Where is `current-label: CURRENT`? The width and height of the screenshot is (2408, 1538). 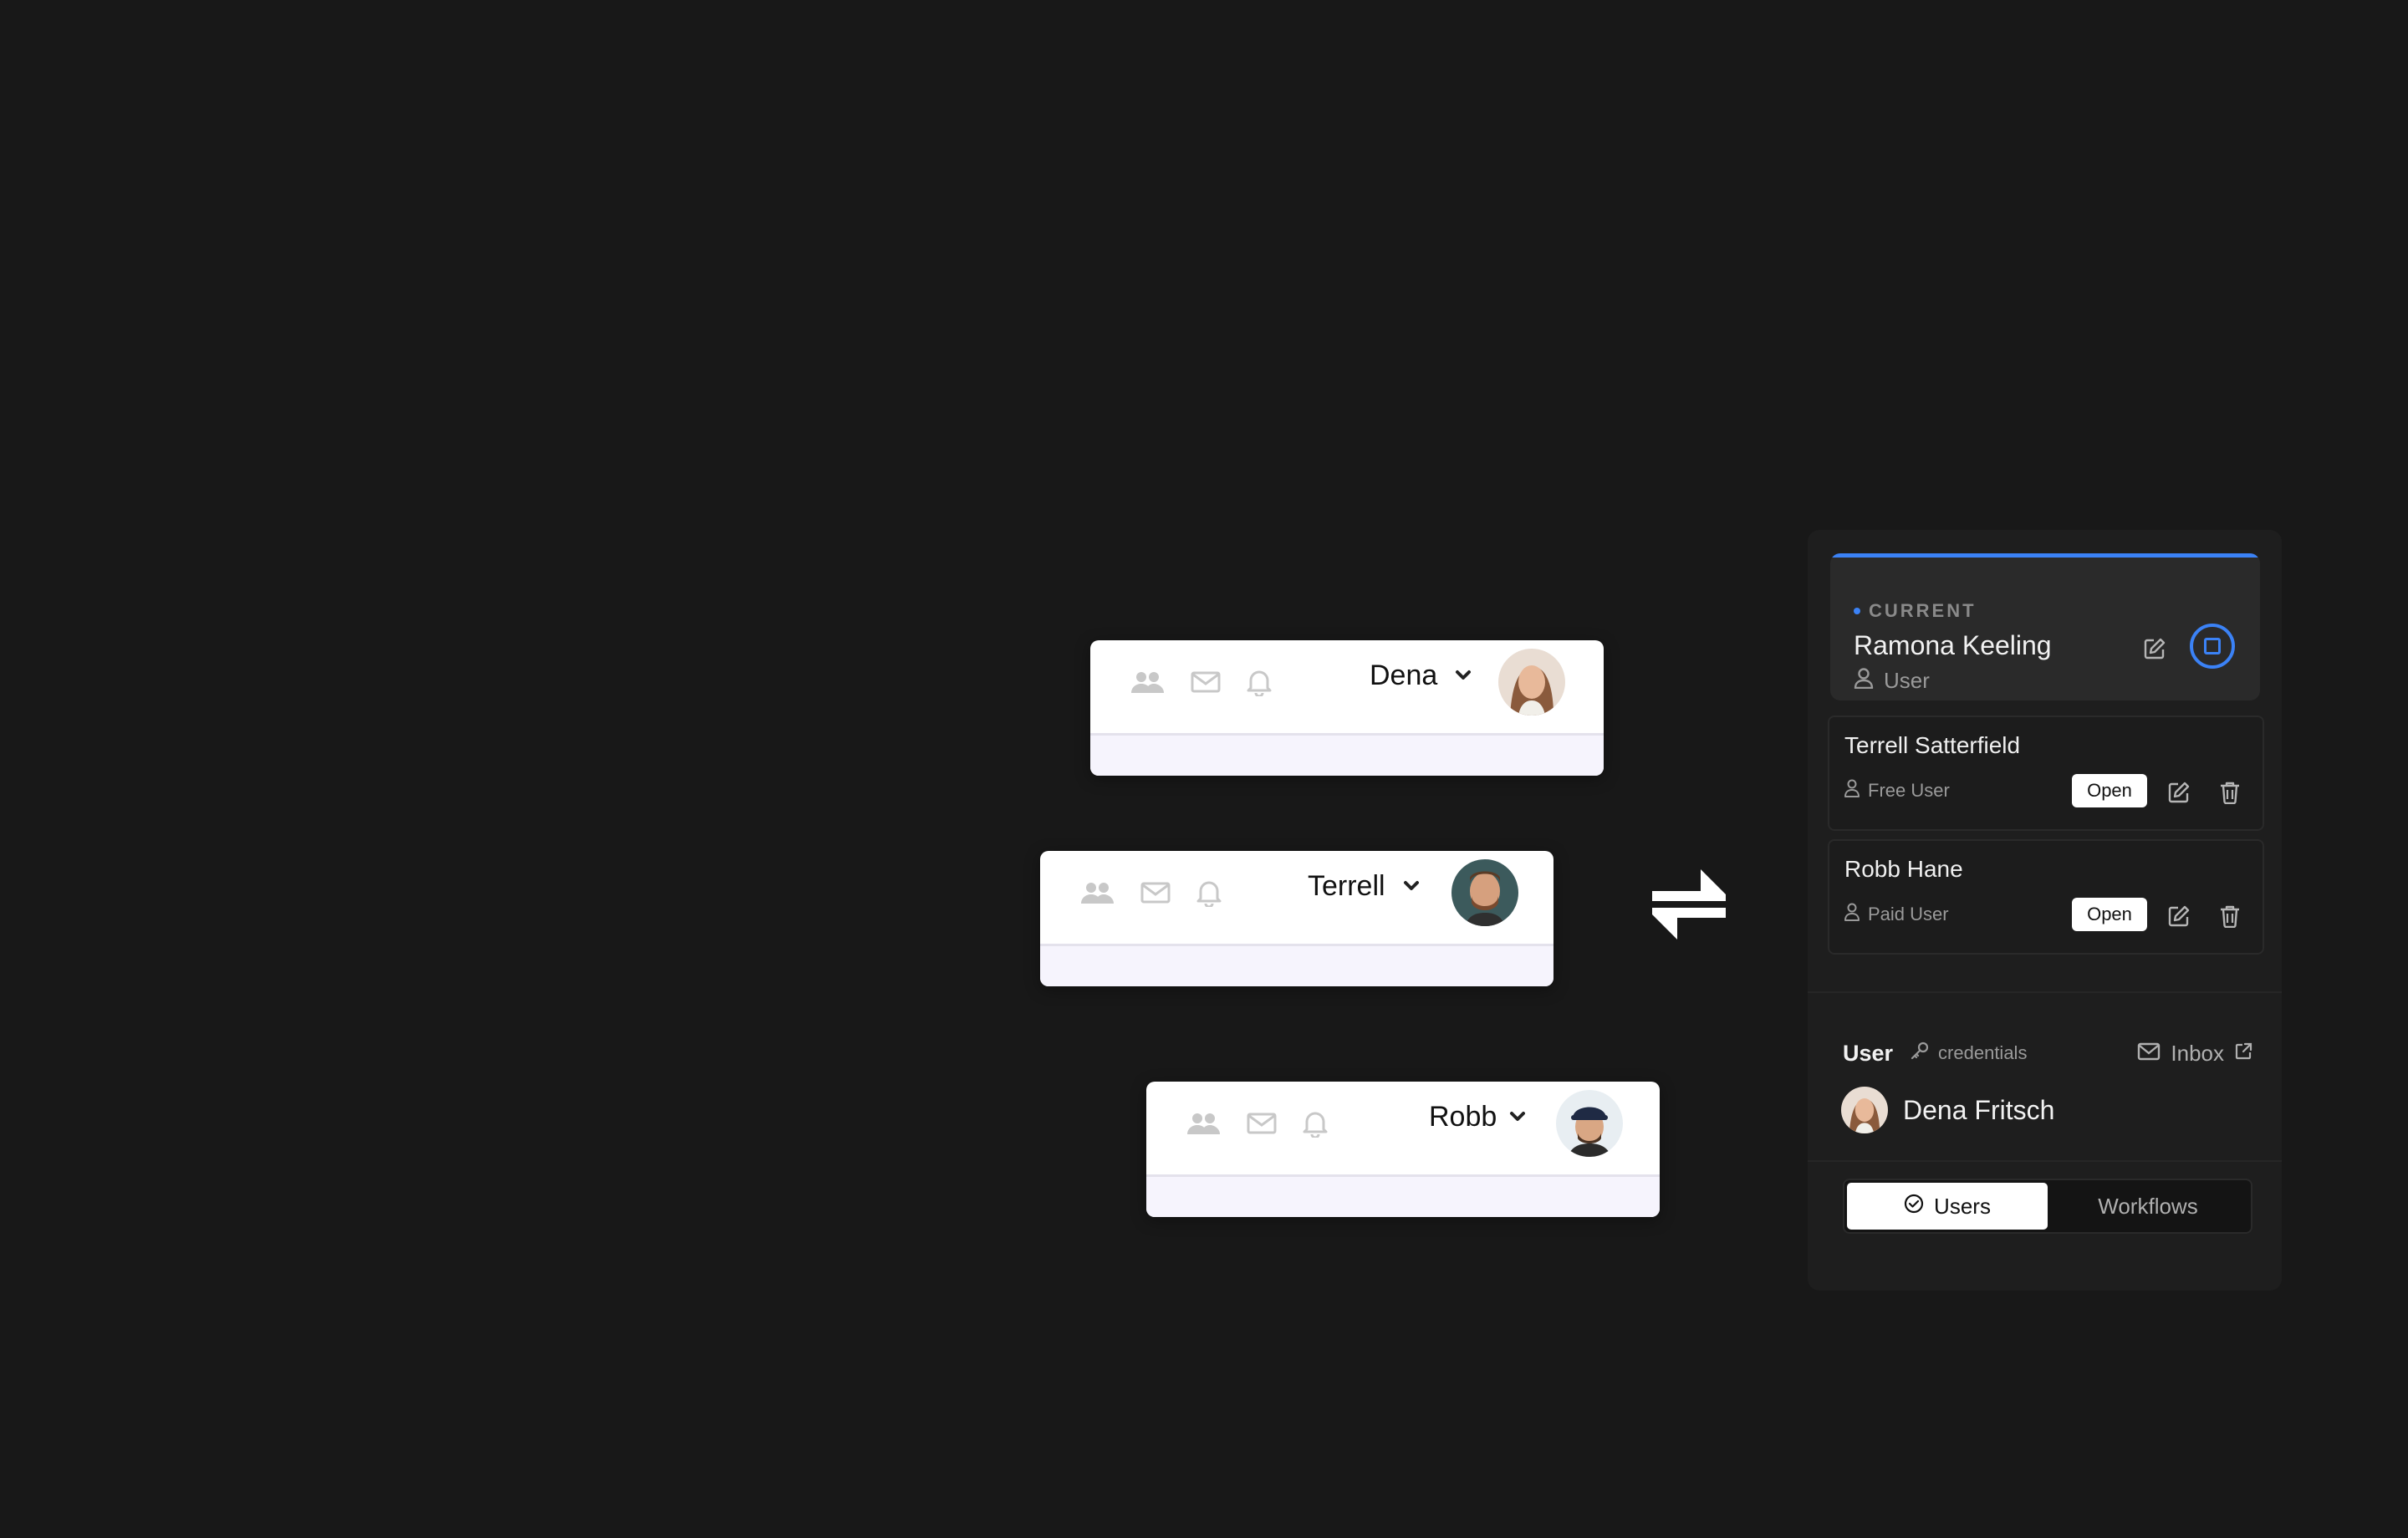 current-label: CURRENT is located at coordinates (1916, 611).